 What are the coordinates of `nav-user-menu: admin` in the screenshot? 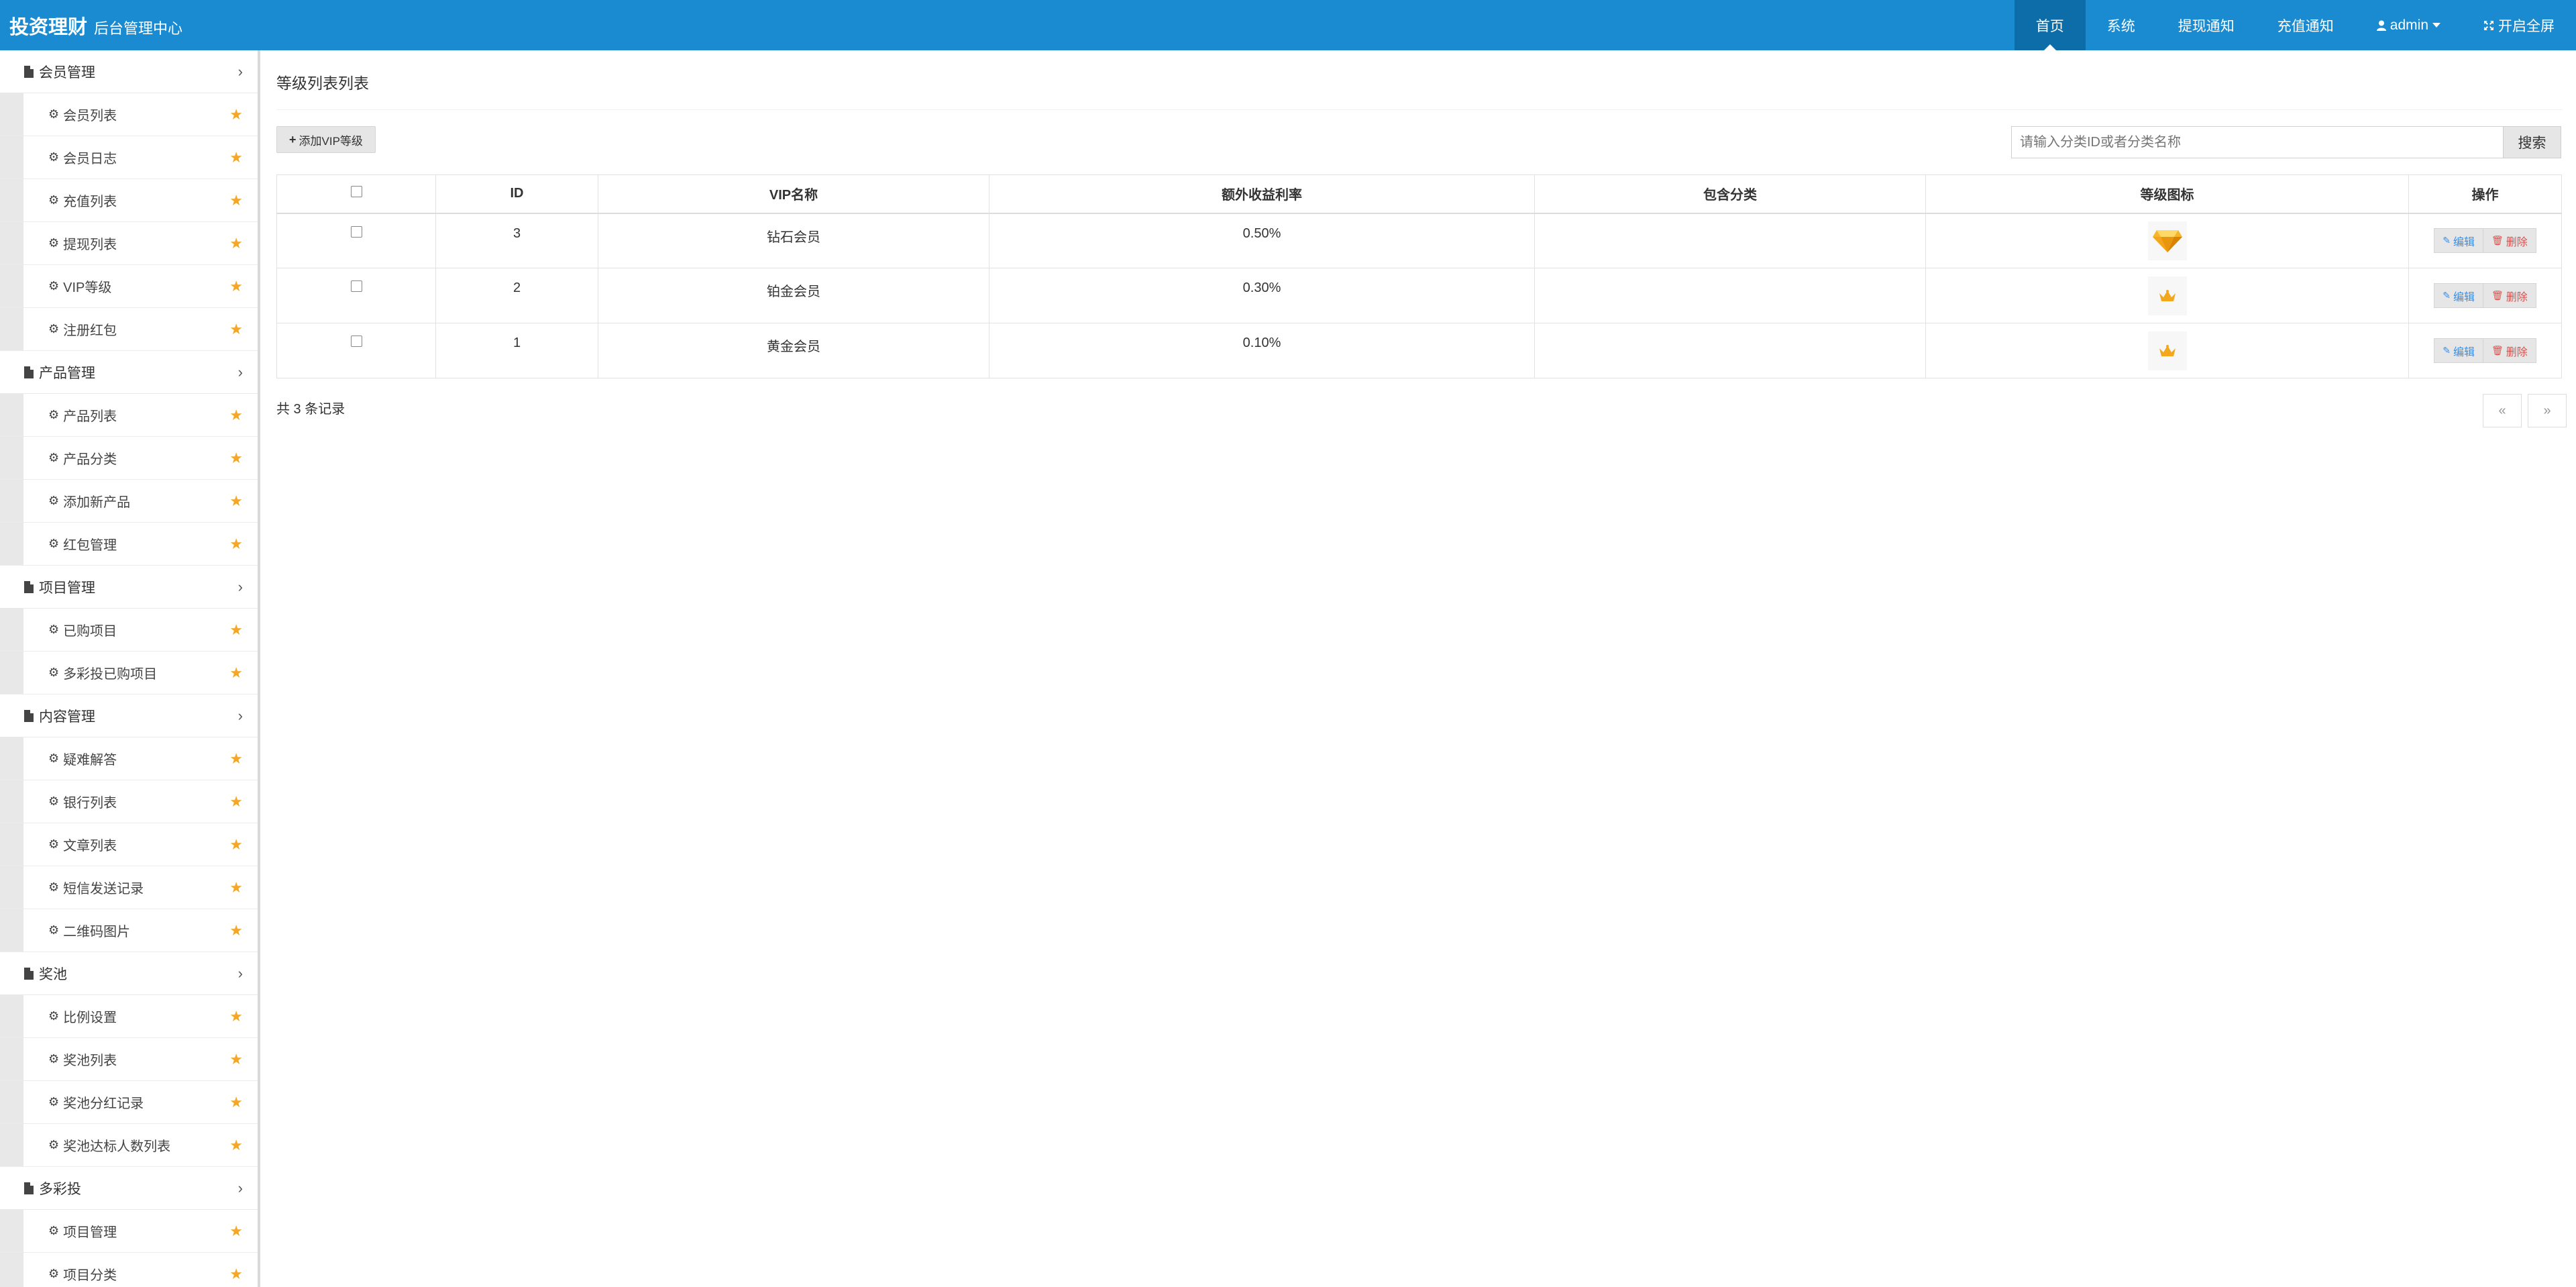 It's located at (2408, 25).